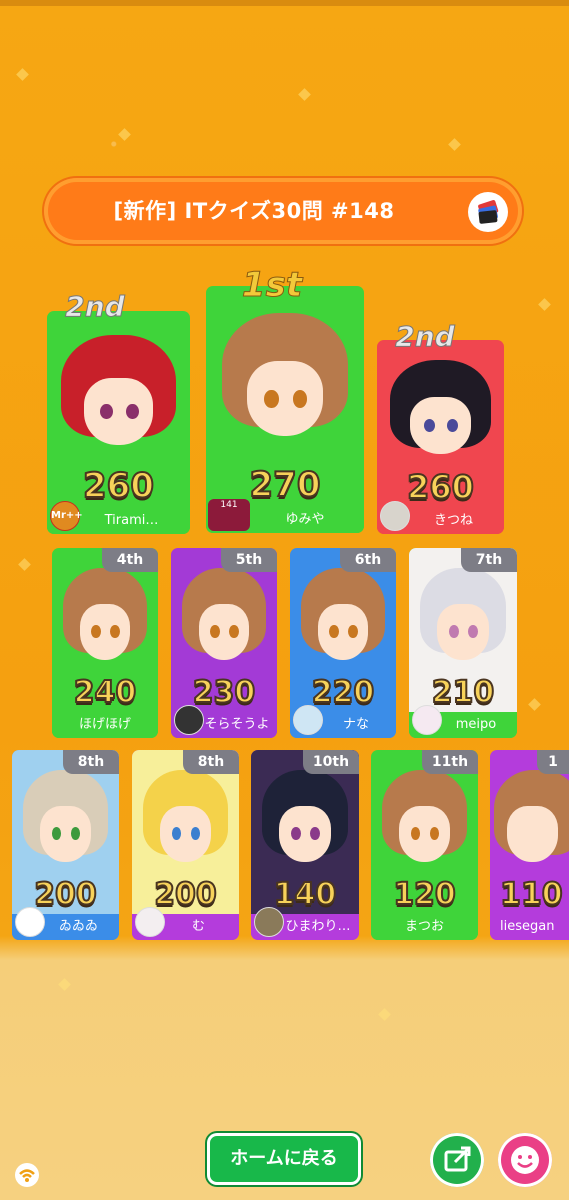 This screenshot has width=569, height=1200. What do you see at coordinates (105, 692) in the screenshot?
I see `score-value: 240` at bounding box center [105, 692].